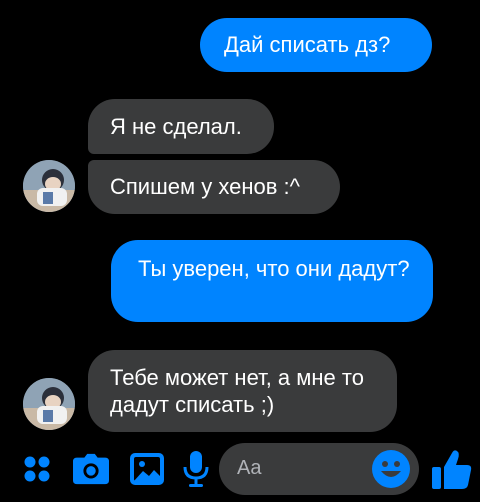  What do you see at coordinates (205, 186) in the screenshot?
I see `message-text: Спишем у хенов :^` at bounding box center [205, 186].